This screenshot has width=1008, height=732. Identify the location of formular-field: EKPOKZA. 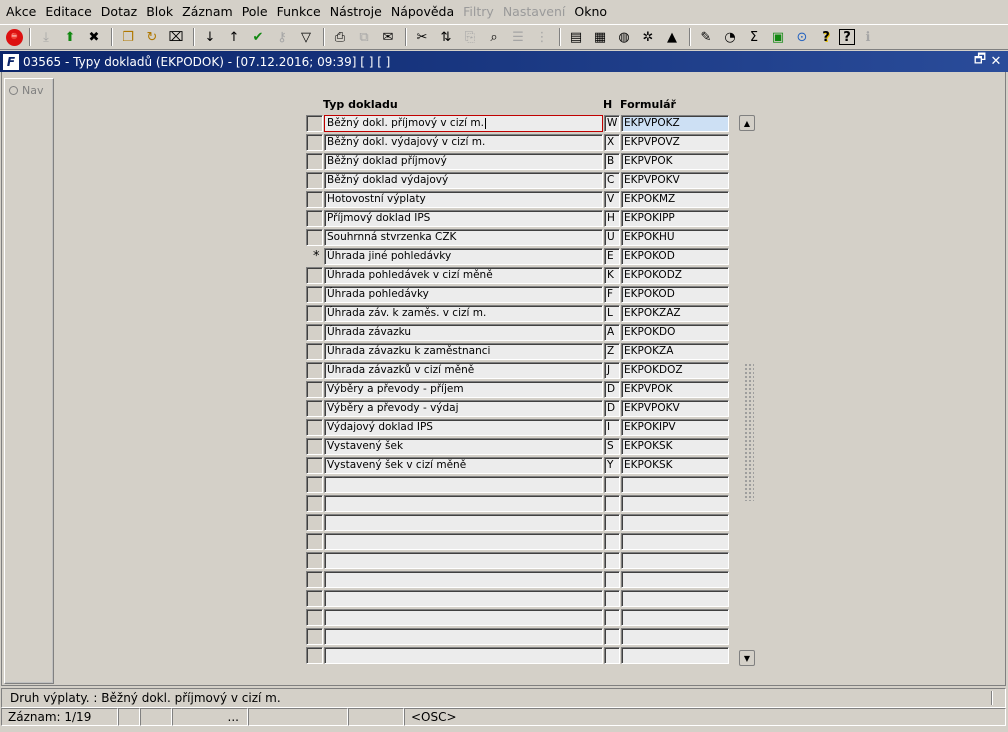
(675, 351).